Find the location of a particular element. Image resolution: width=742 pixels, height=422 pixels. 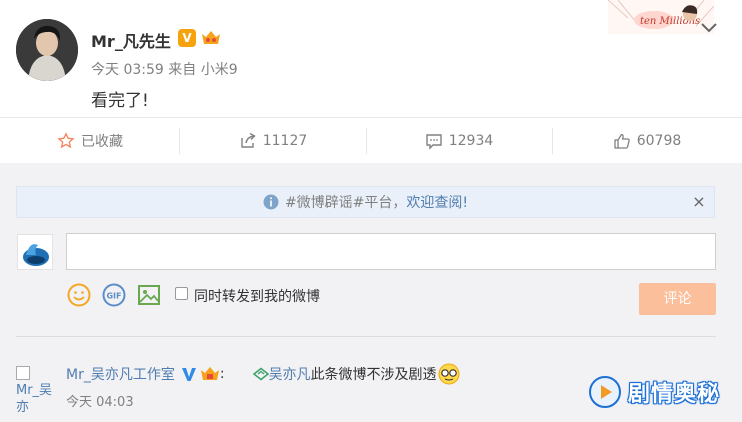

like-button: 60798 is located at coordinates (647, 141).